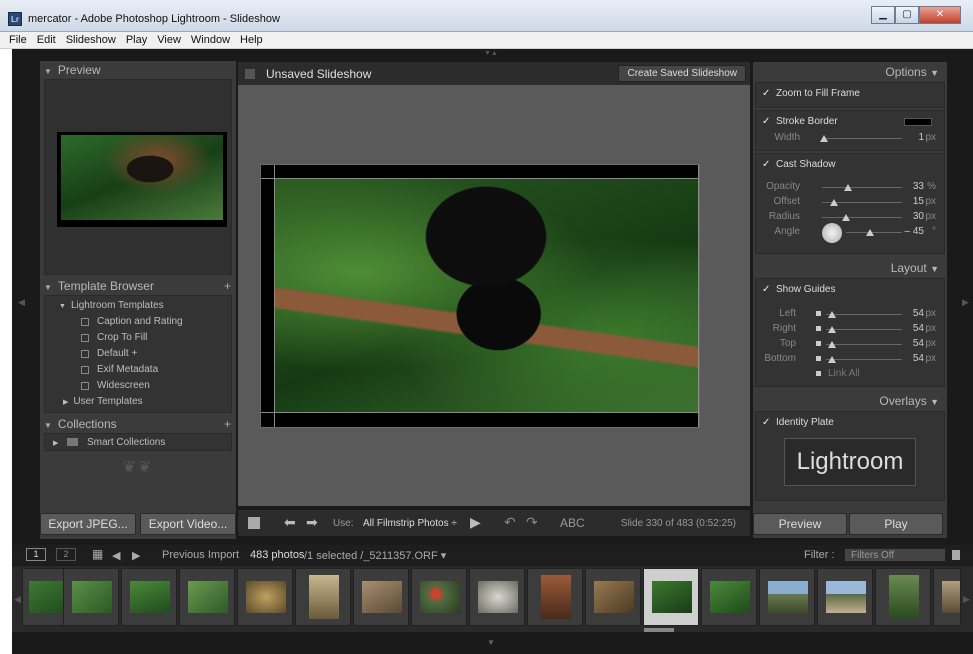 This screenshot has width=973, height=654. Describe the element at coordinates (17, 599) in the screenshot. I see `filmstrip-left-arrow-icon: ◀` at that location.